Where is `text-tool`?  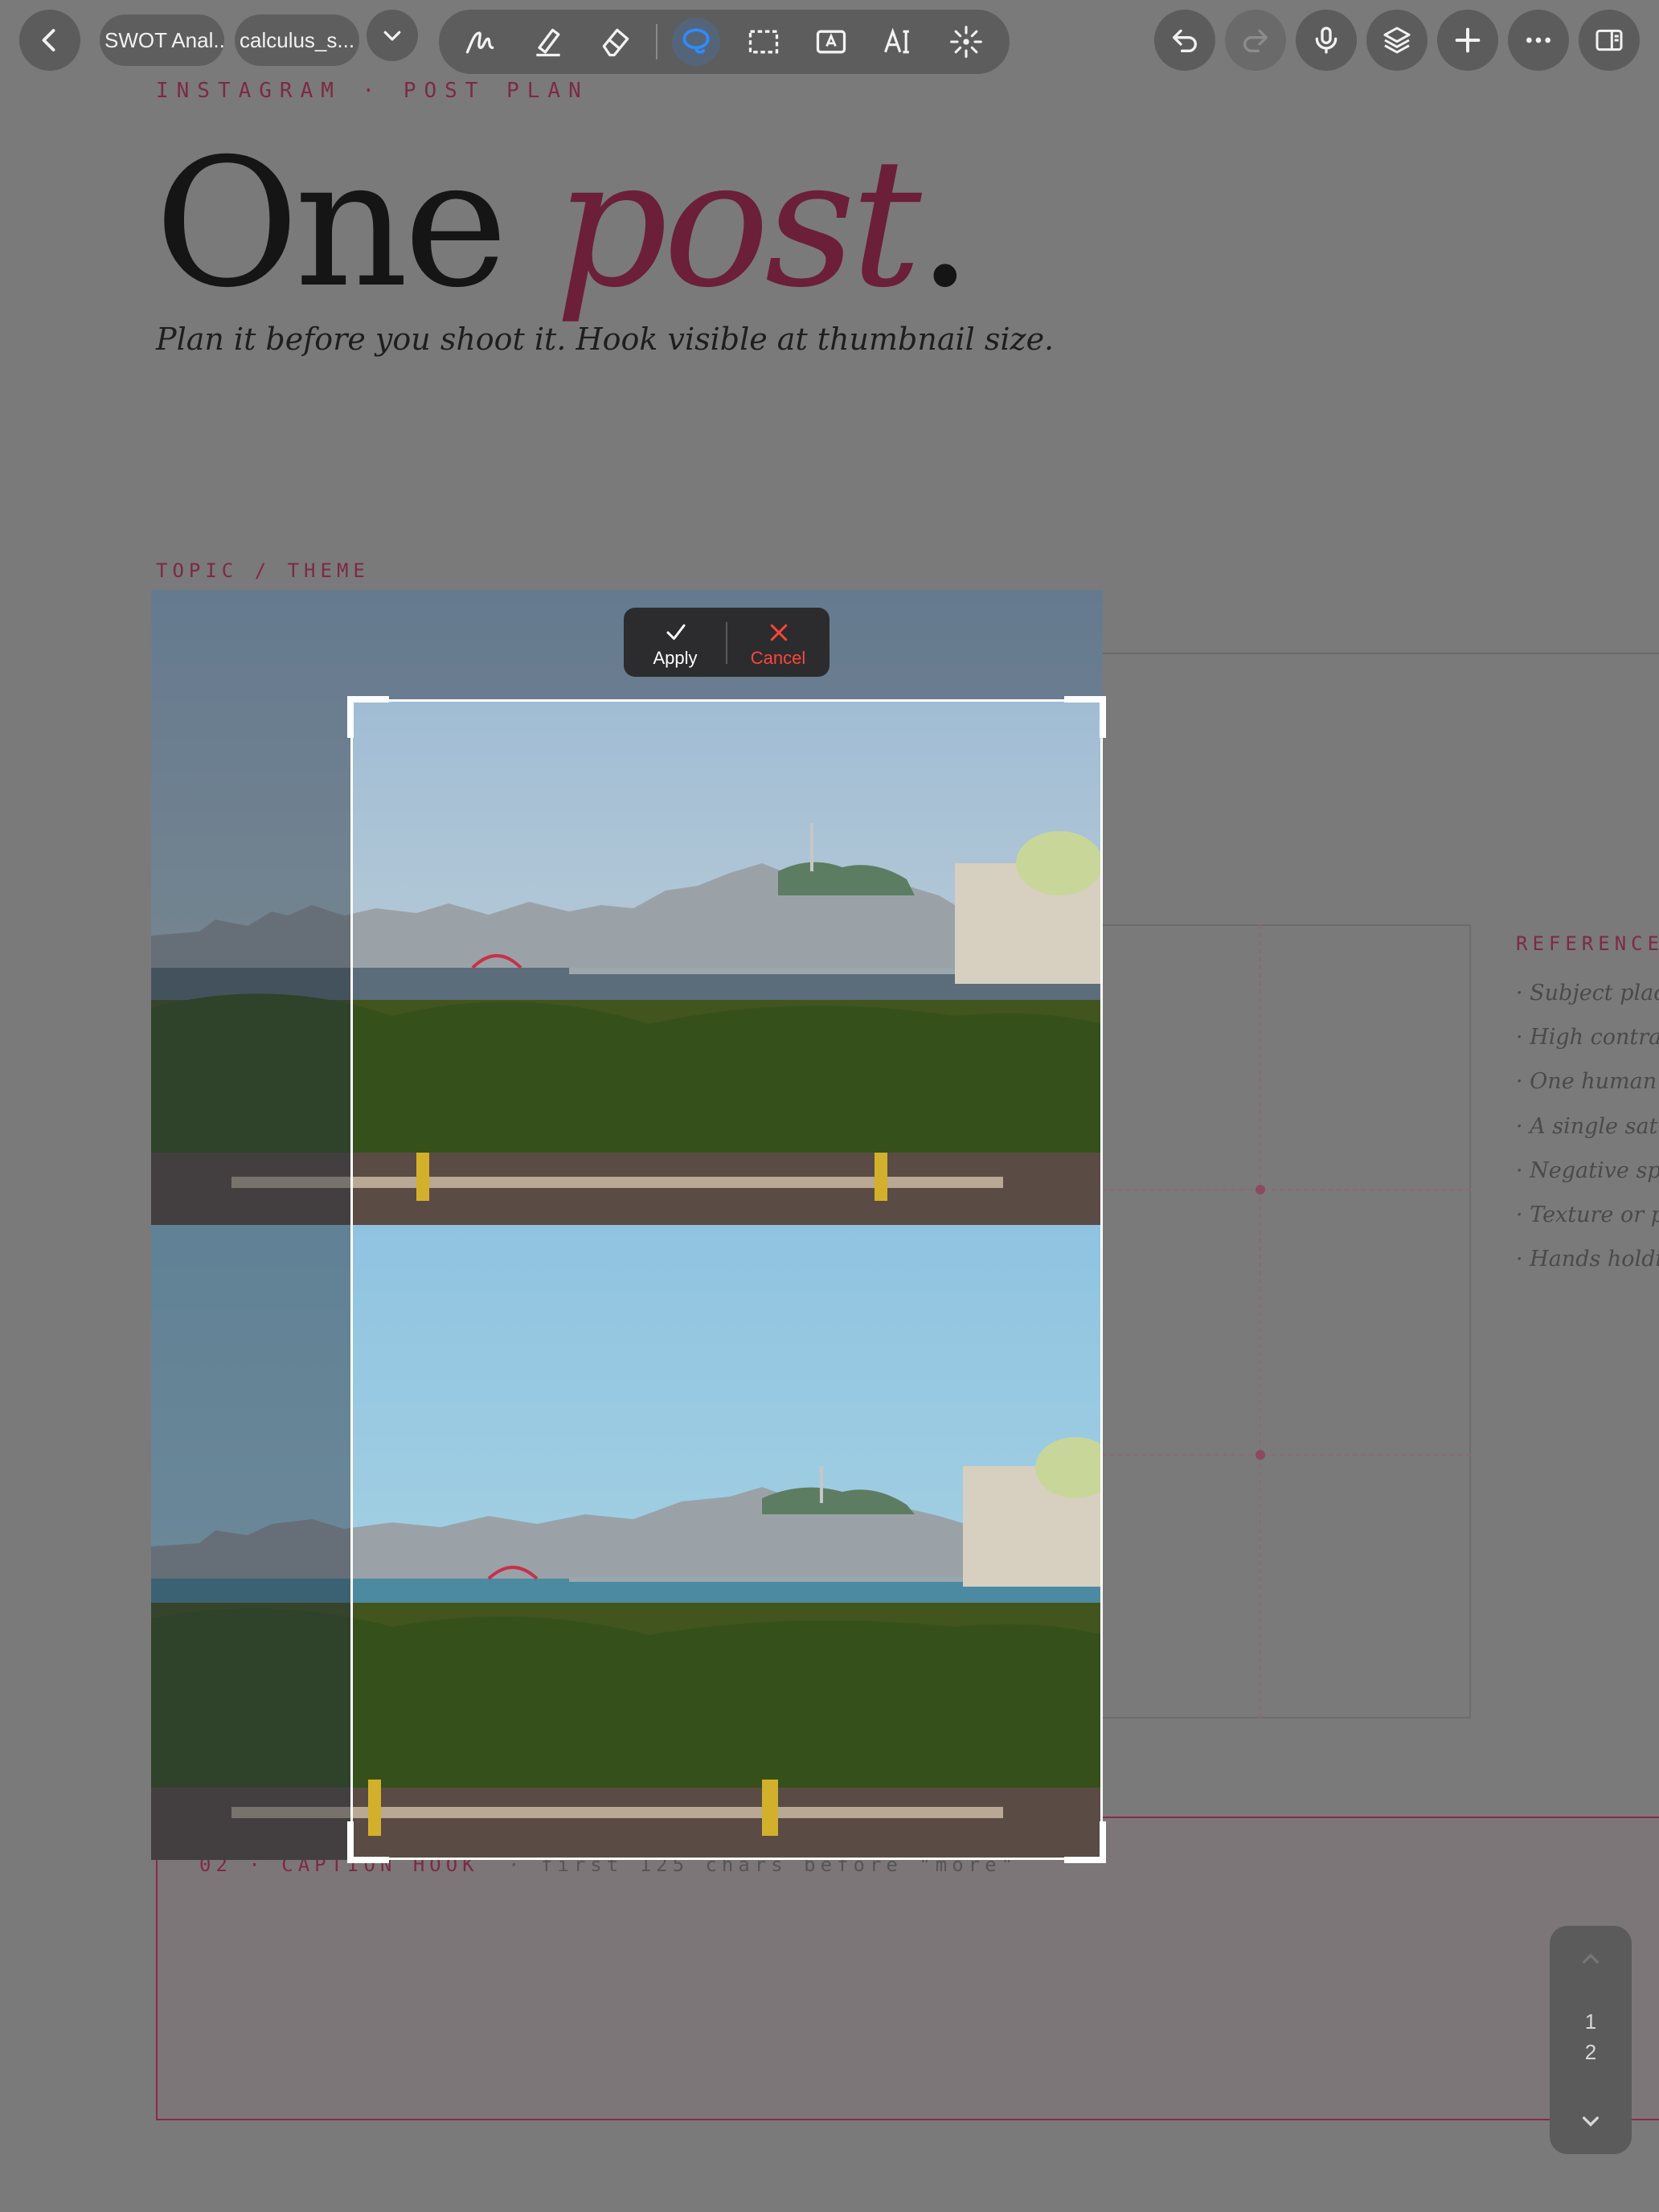 text-tool is located at coordinates (898, 42).